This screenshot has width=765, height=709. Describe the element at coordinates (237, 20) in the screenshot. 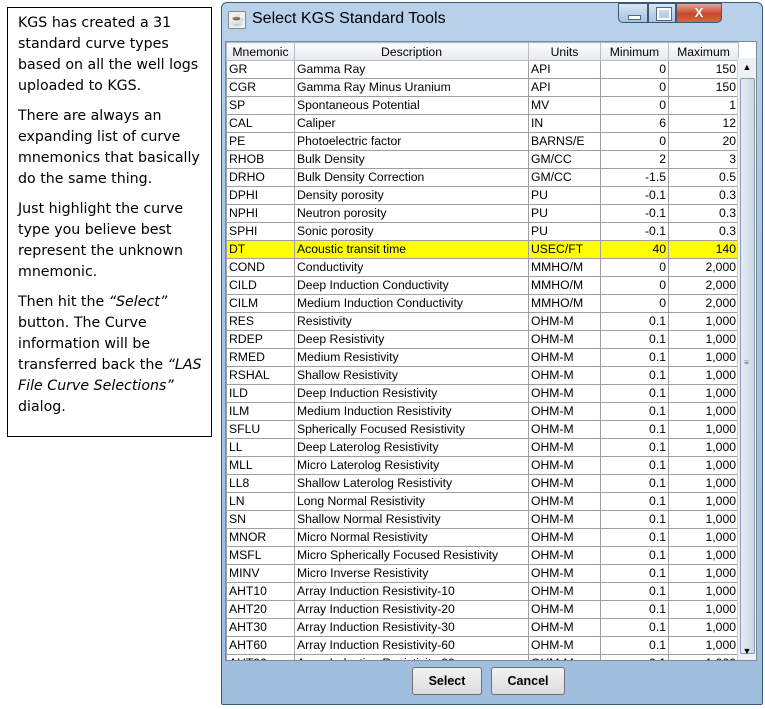

I see `java-app-icon: ☕` at that location.